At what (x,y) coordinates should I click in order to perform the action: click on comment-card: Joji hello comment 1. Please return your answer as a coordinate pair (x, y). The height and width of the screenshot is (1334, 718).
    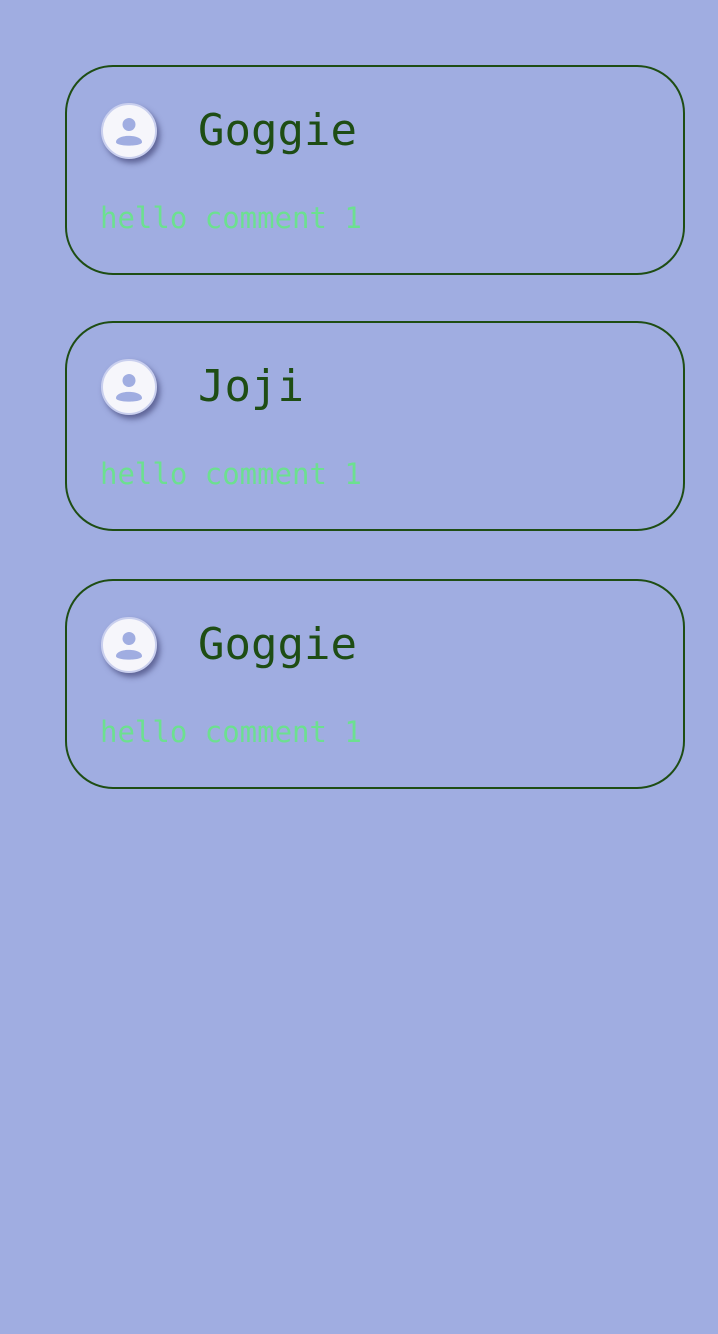
    Looking at the image, I should click on (375, 426).